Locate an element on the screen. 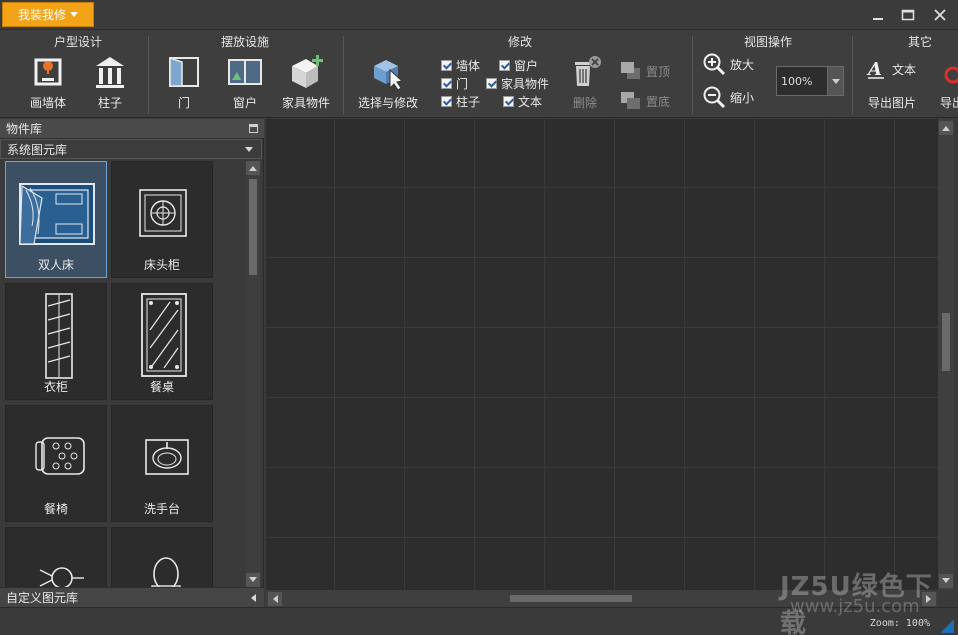 The height and width of the screenshot is (635, 958). group-title-other: 其它 is located at coordinates (919, 42).